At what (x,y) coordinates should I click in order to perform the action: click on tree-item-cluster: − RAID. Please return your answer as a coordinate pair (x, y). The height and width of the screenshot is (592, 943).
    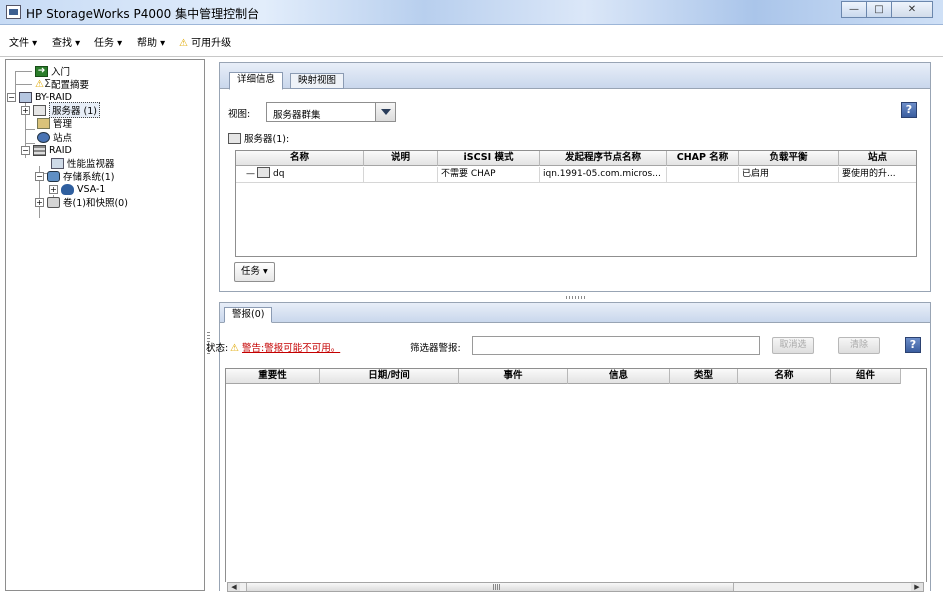
    Looking at the image, I should click on (46, 150).